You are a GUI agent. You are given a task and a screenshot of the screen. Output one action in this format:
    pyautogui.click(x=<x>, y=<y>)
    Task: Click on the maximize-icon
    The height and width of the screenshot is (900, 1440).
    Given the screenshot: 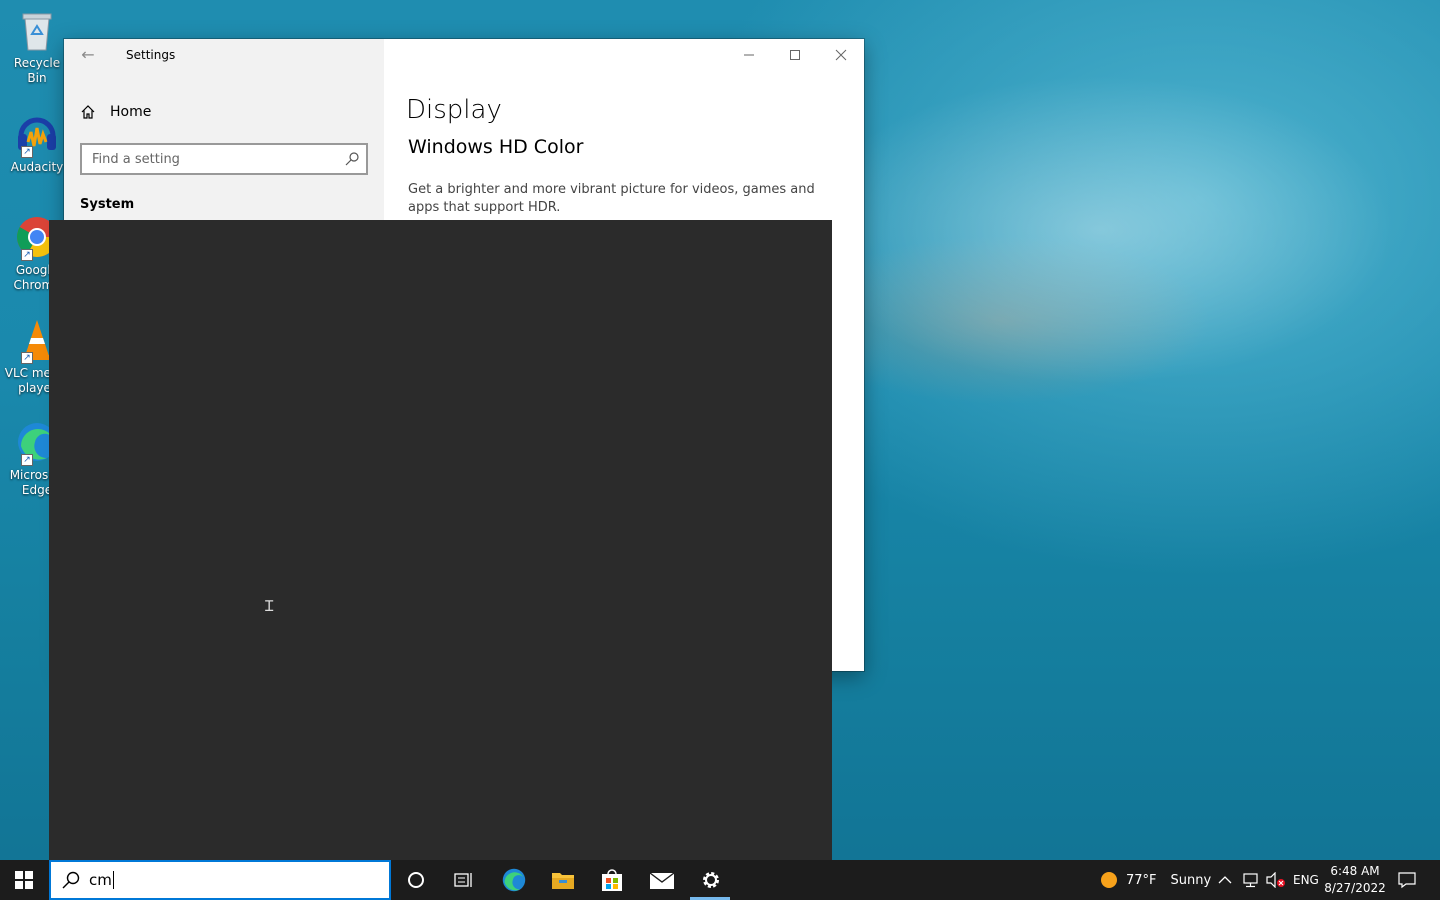 What is the action you would take?
    pyautogui.click(x=795, y=55)
    